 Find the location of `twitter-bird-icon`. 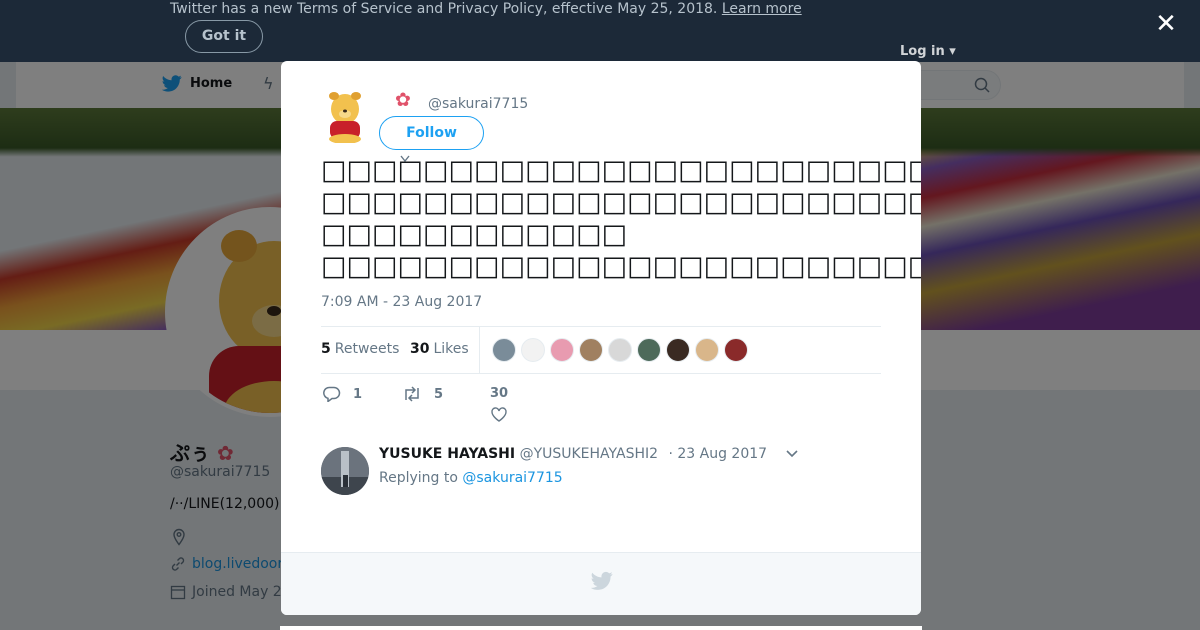

twitter-bird-icon is located at coordinates (602, 580).